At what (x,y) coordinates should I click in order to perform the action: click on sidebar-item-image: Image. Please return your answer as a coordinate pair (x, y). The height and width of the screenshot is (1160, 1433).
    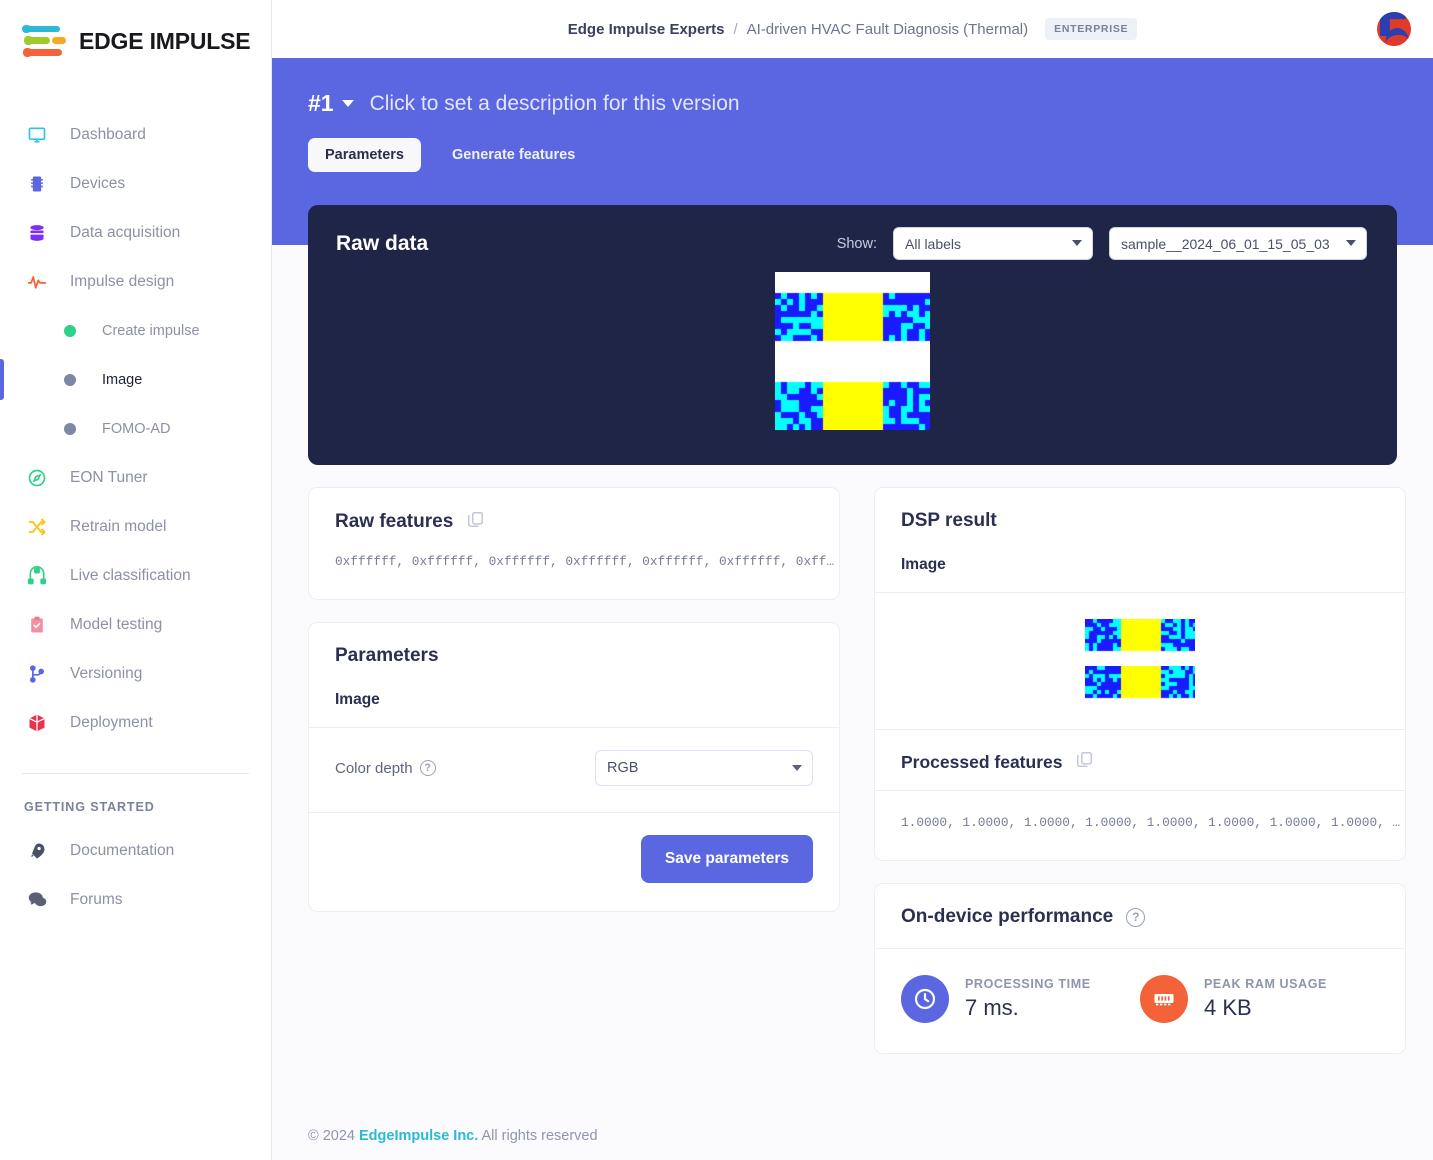
    Looking at the image, I should click on (135, 379).